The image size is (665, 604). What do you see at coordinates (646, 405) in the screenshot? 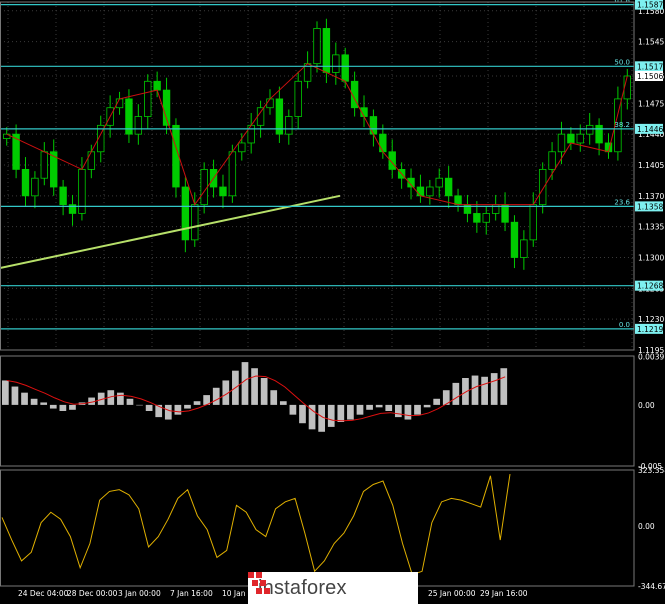
I see `macd-tick-label: 0.00` at bounding box center [646, 405].